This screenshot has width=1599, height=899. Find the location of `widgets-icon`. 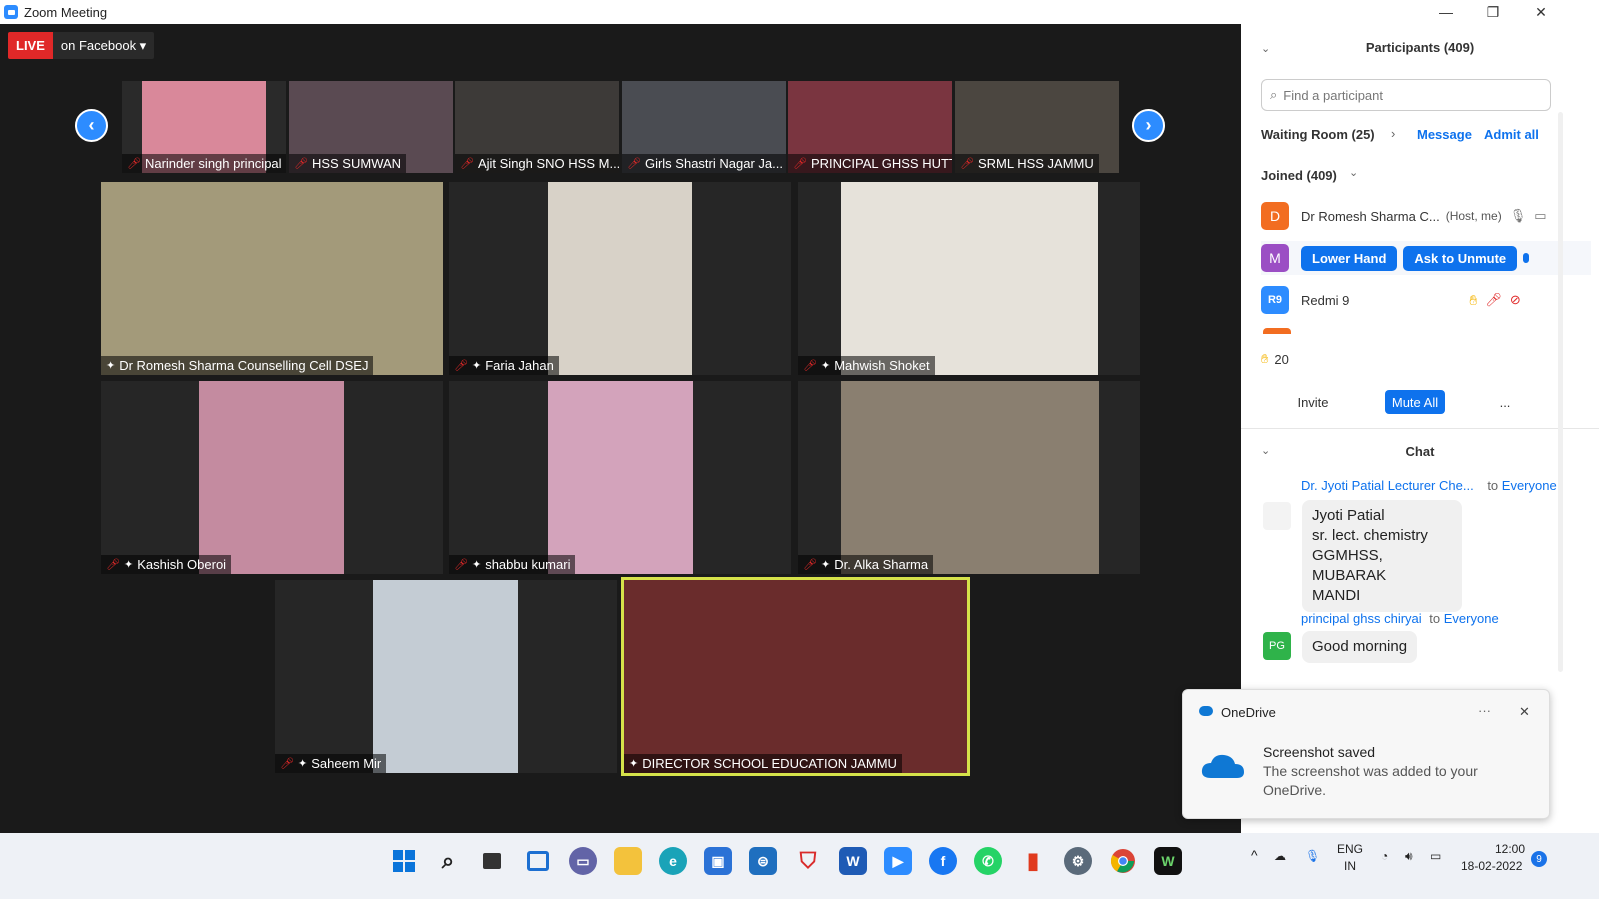

widgets-icon is located at coordinates (538, 861).